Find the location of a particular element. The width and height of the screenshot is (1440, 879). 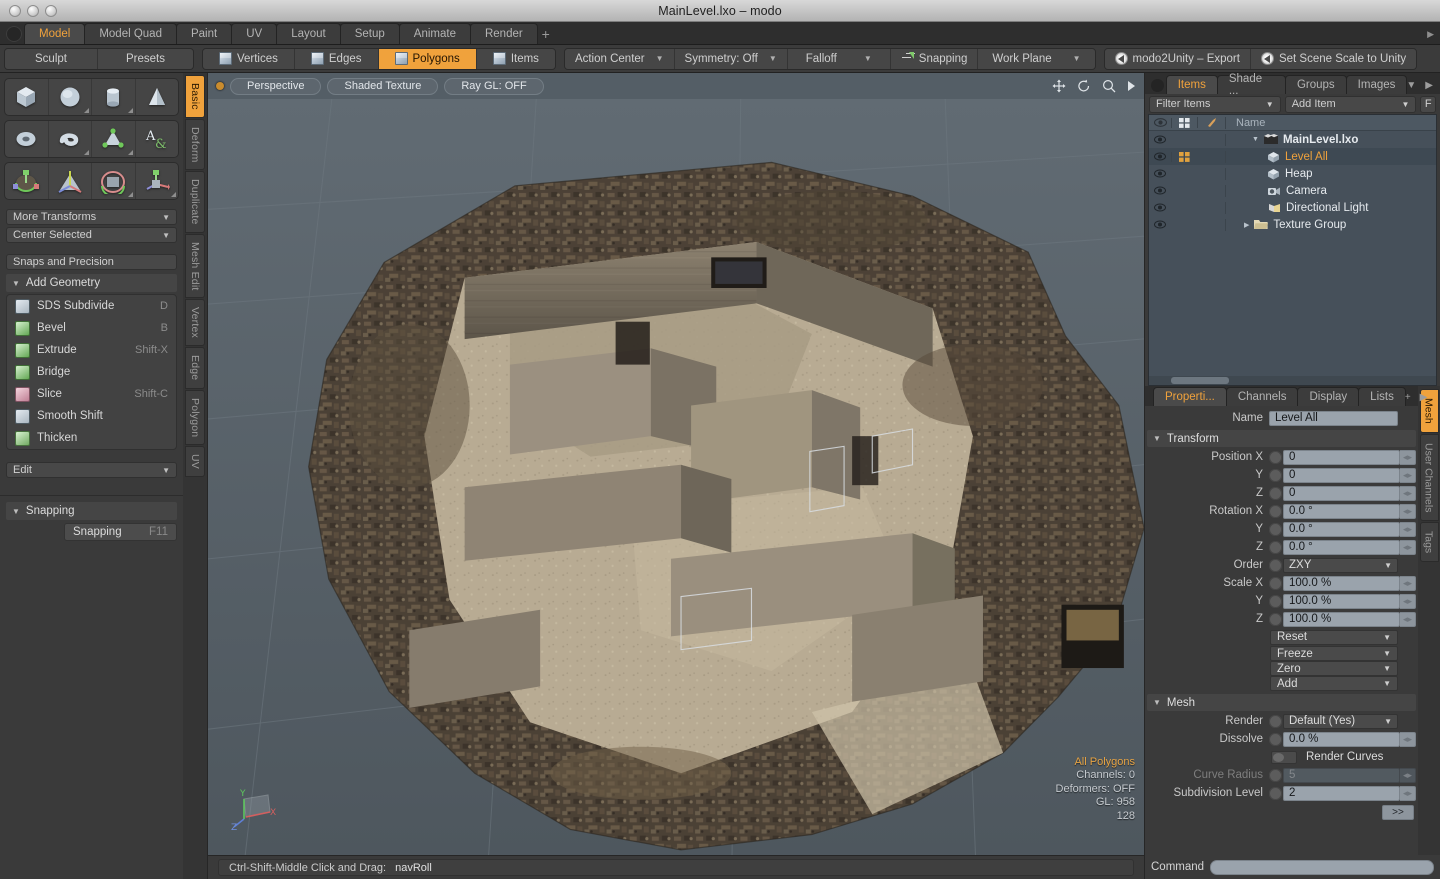

sculpt-button: Sculpt is located at coordinates (51, 58).